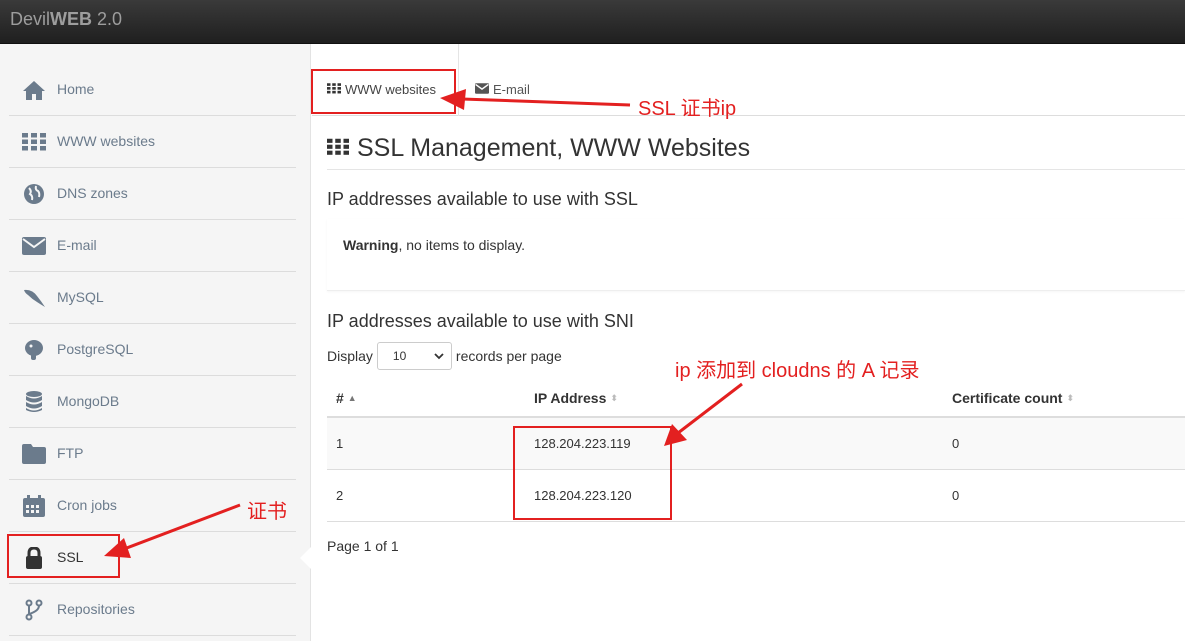  I want to click on sidebar-item-home: Home, so click(152, 90).